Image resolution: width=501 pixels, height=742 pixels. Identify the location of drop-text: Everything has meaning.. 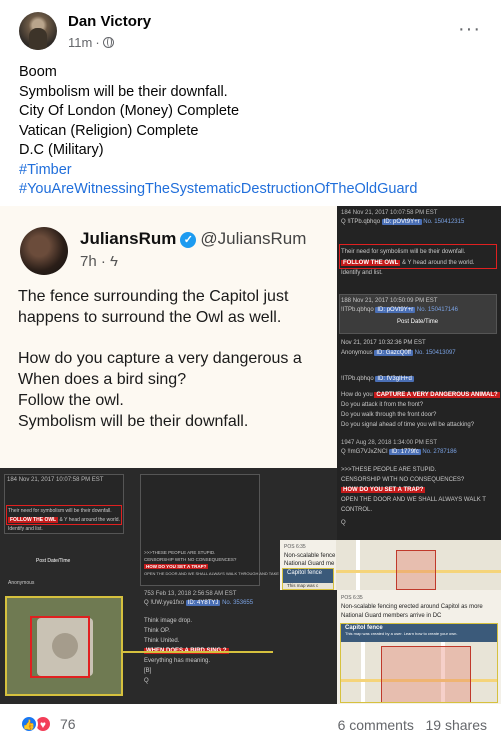
(177, 661).